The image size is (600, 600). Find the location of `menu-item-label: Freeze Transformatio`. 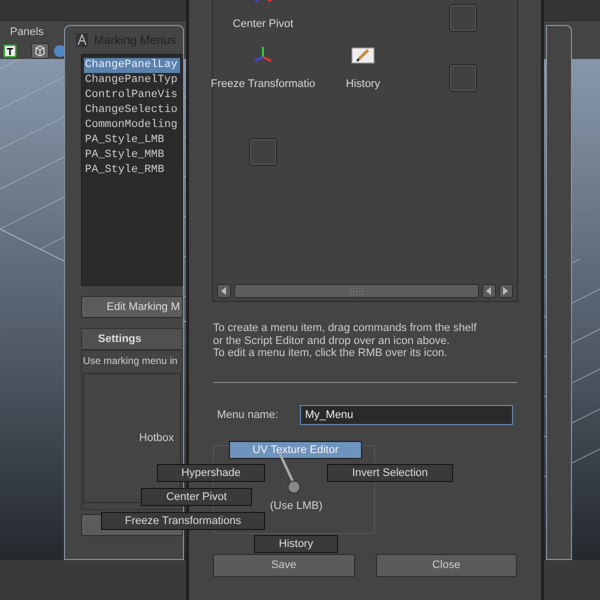

menu-item-label: Freeze Transformatio is located at coordinates (263, 84).